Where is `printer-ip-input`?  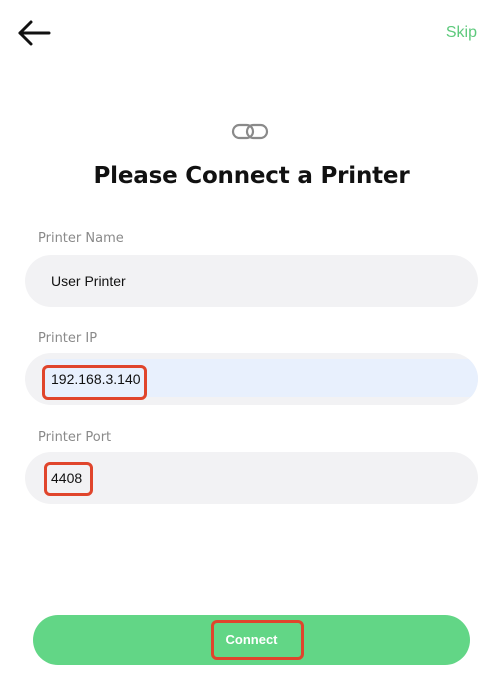 printer-ip-input is located at coordinates (251, 379).